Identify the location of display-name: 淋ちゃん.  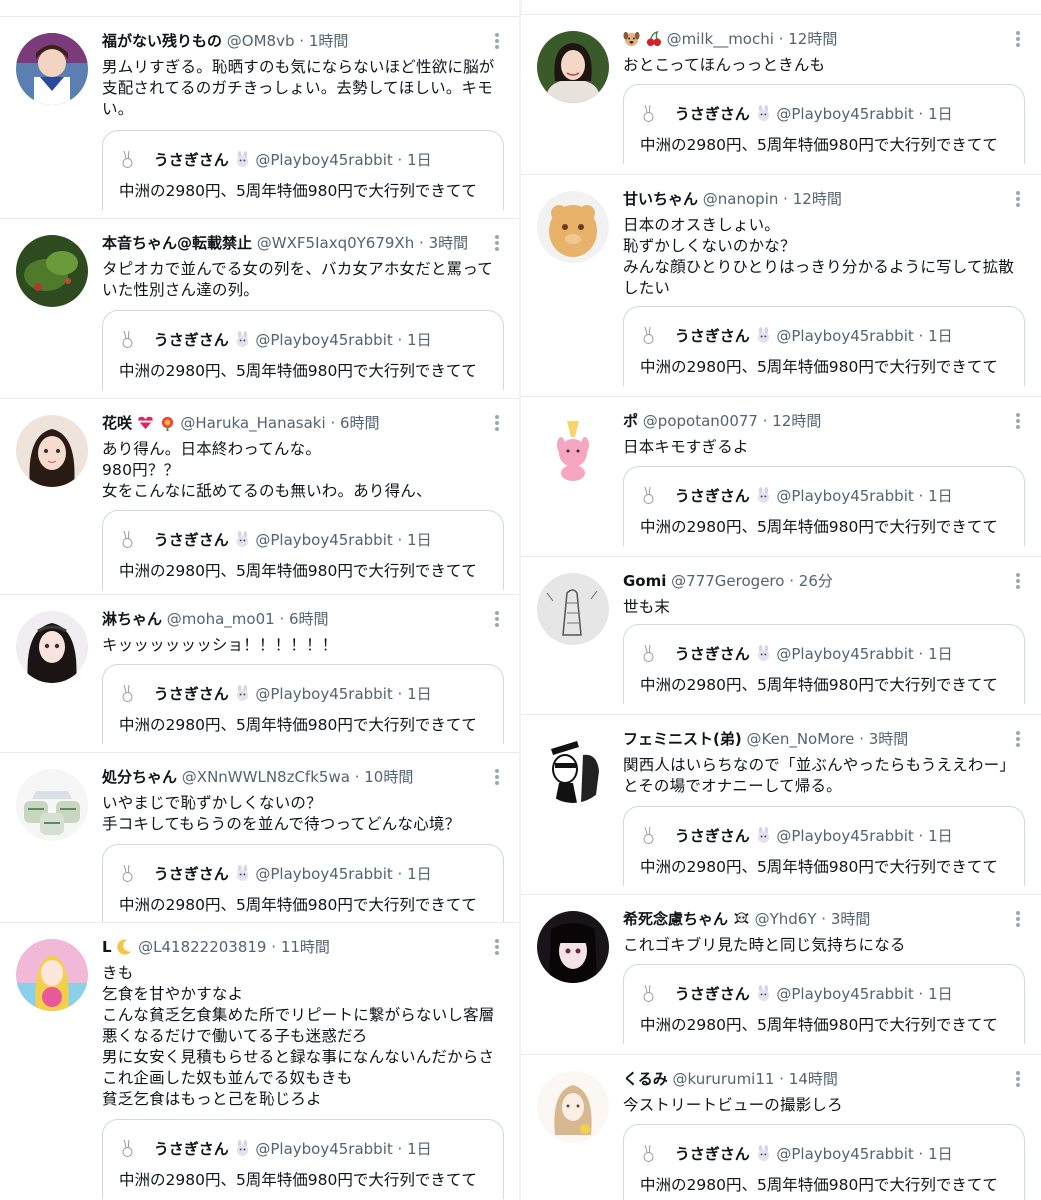
(132, 619).